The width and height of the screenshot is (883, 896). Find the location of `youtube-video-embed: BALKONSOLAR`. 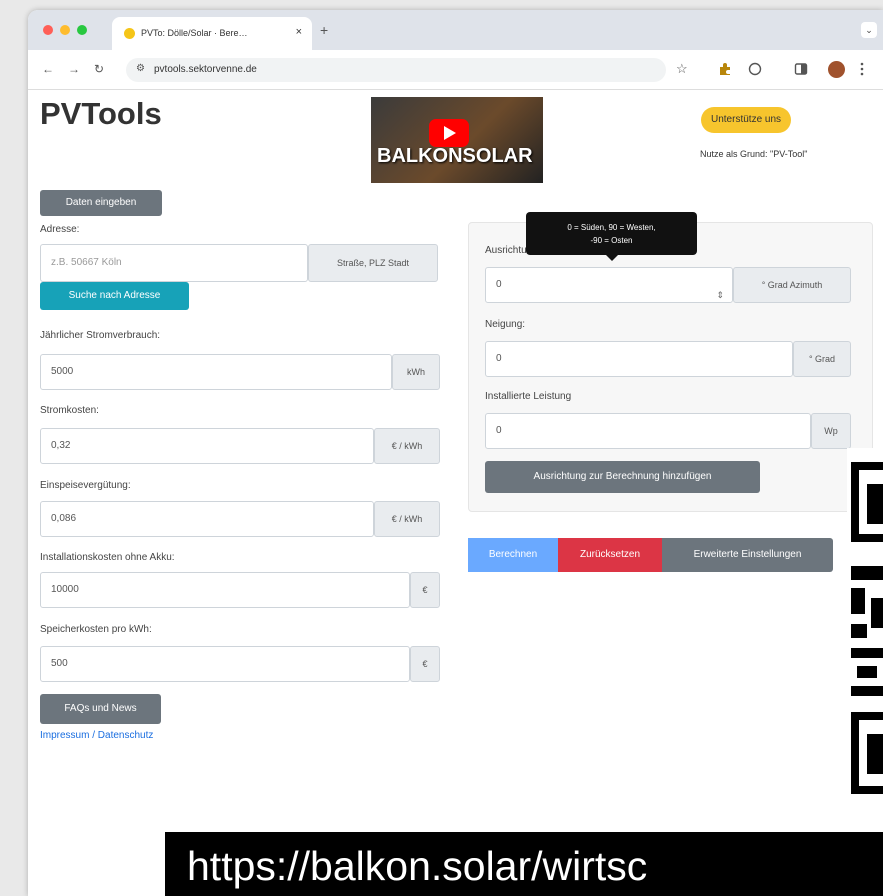

youtube-video-embed: BALKONSOLAR is located at coordinates (457, 140).